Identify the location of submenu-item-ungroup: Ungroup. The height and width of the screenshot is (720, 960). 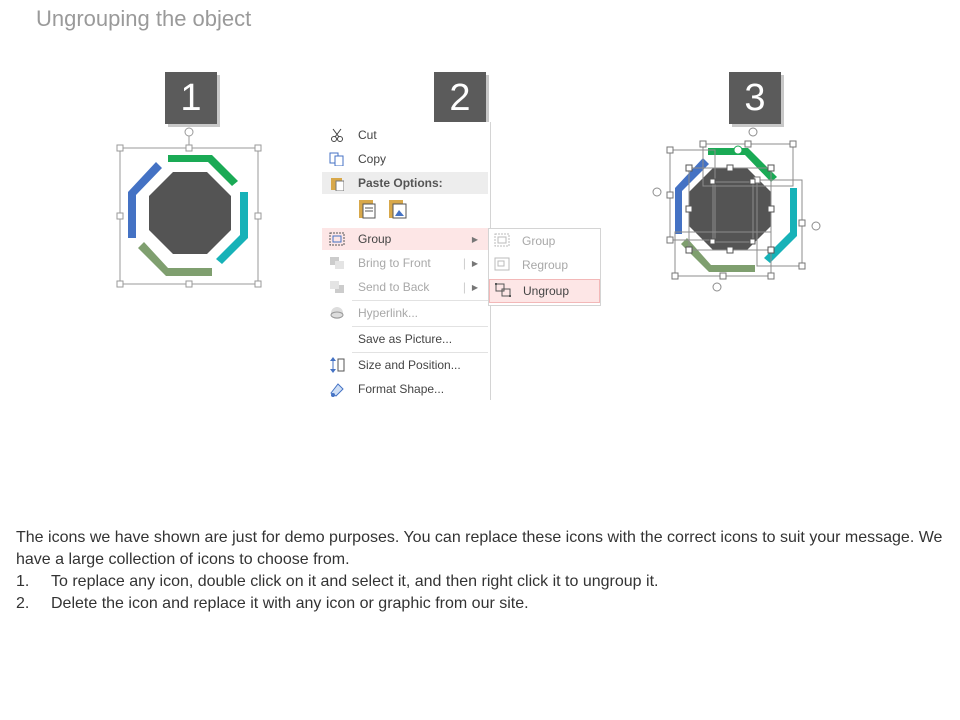
(544, 291).